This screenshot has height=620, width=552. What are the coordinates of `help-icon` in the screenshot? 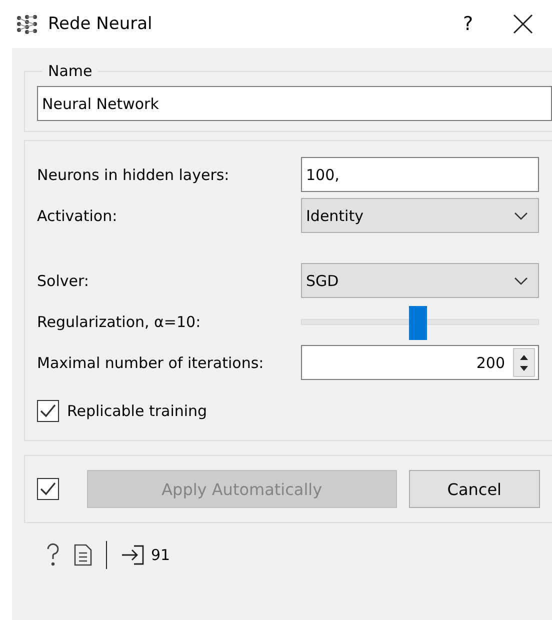 It's located at (53, 555).